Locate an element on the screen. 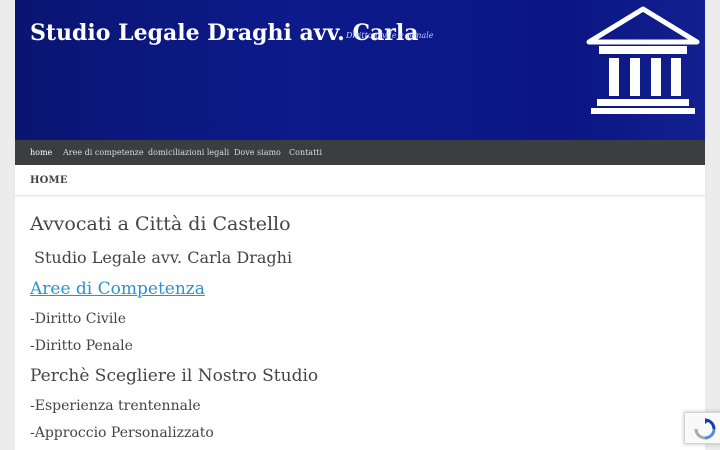 The width and height of the screenshot is (720, 450). nav-item-dove-siamo: Dove siamo is located at coordinates (257, 152).